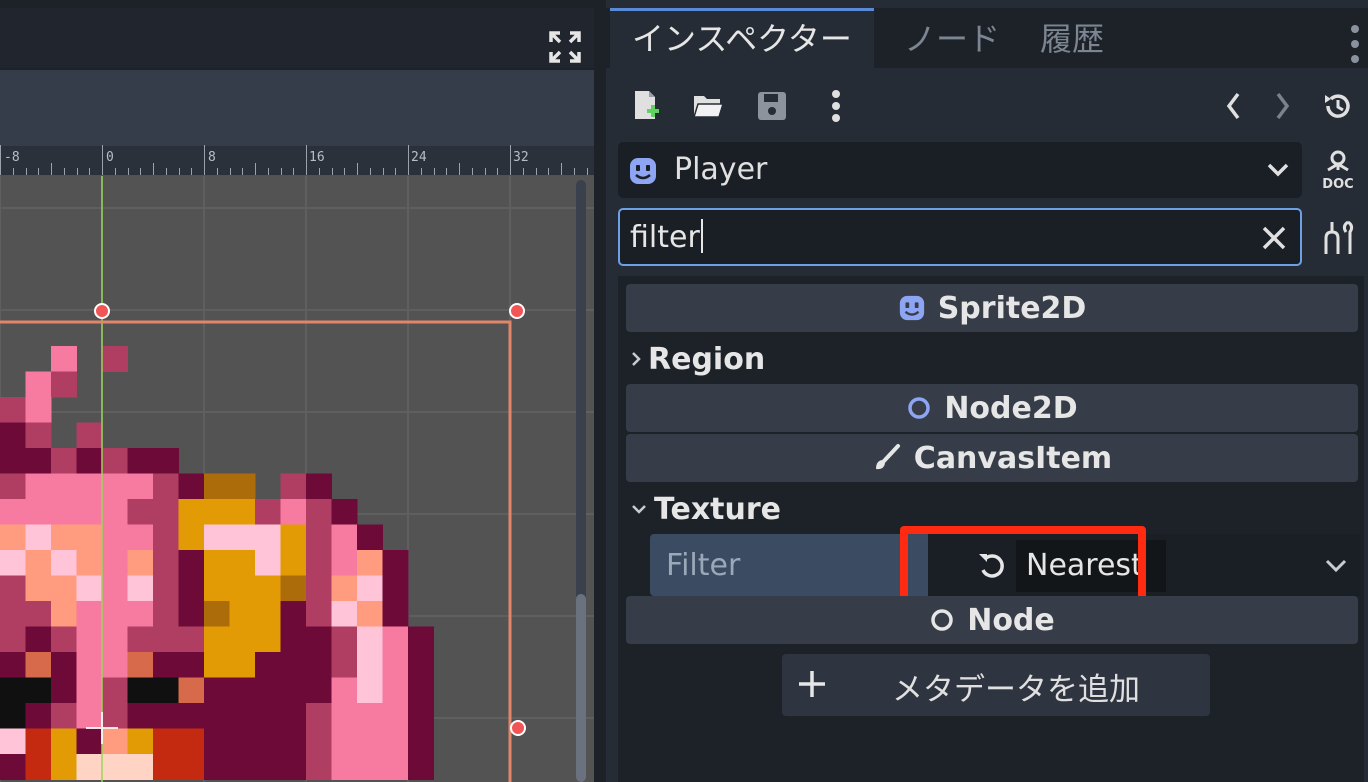 Image resolution: width=1368 pixels, height=782 pixels. Describe the element at coordinates (789, 565) in the screenshot. I see `property-label-cell: Filter` at that location.